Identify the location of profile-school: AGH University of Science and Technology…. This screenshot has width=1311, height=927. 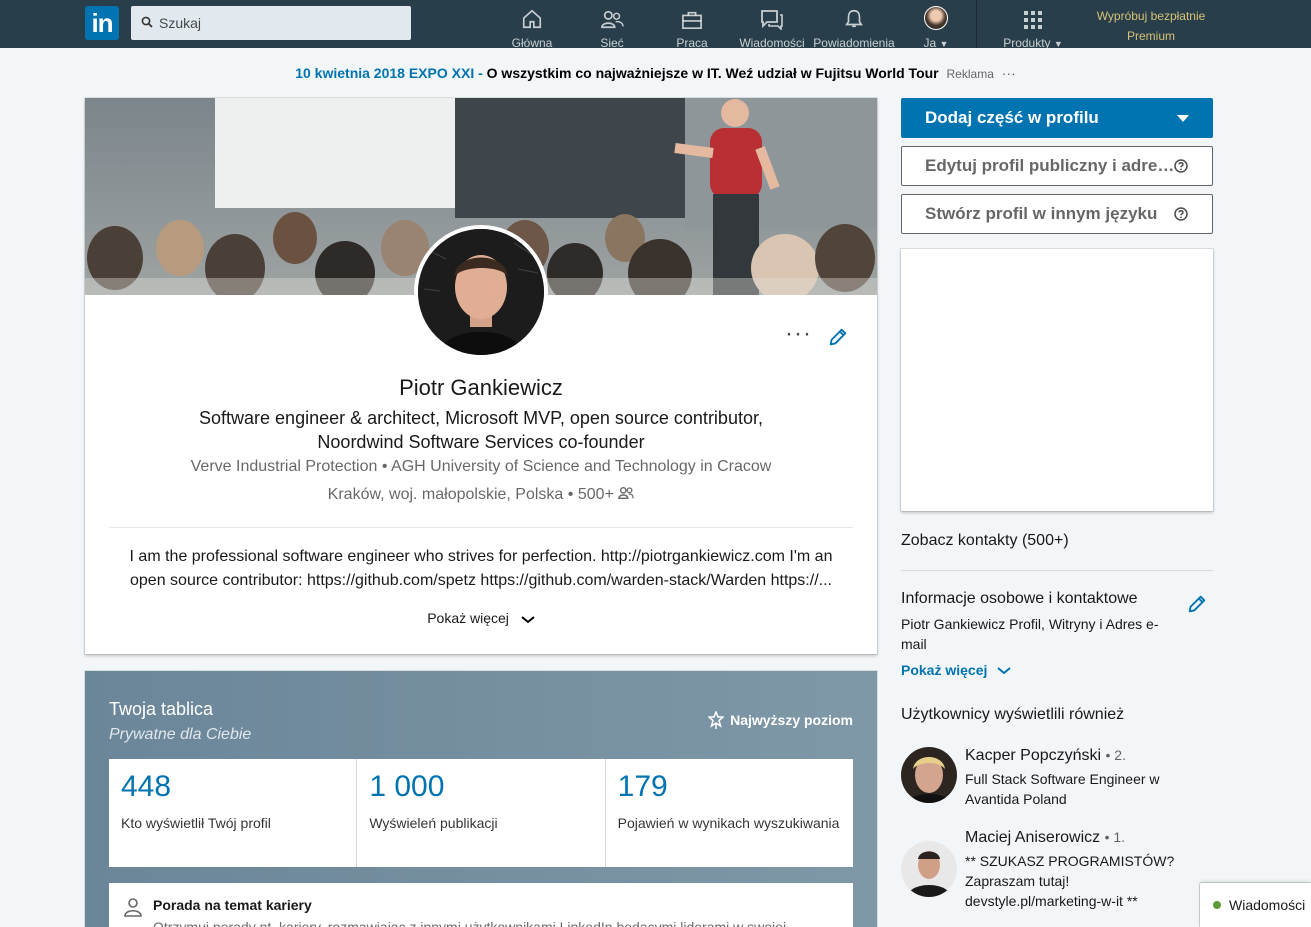
(581, 466).